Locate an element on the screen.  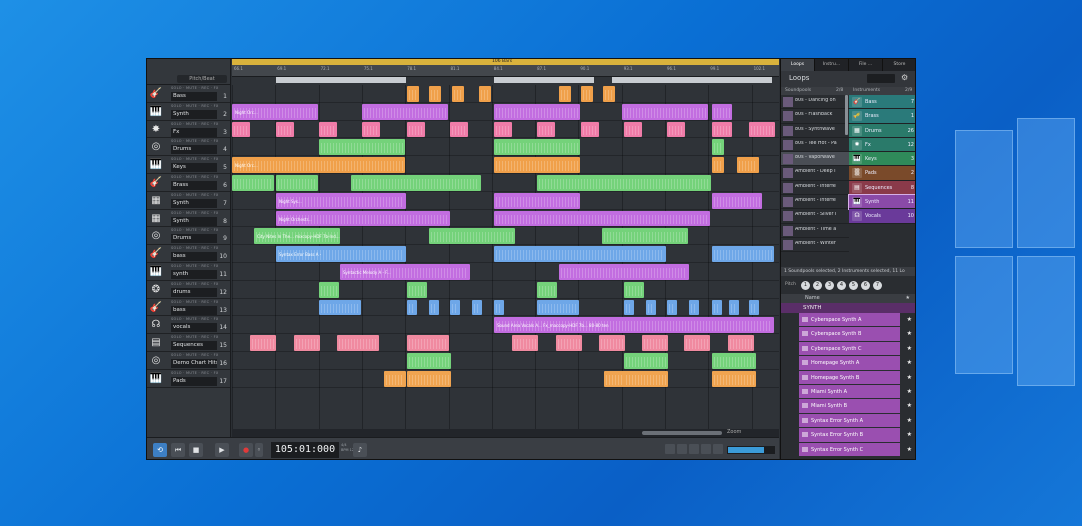
horizontal-scrollbar is located at coordinates (505, 433).